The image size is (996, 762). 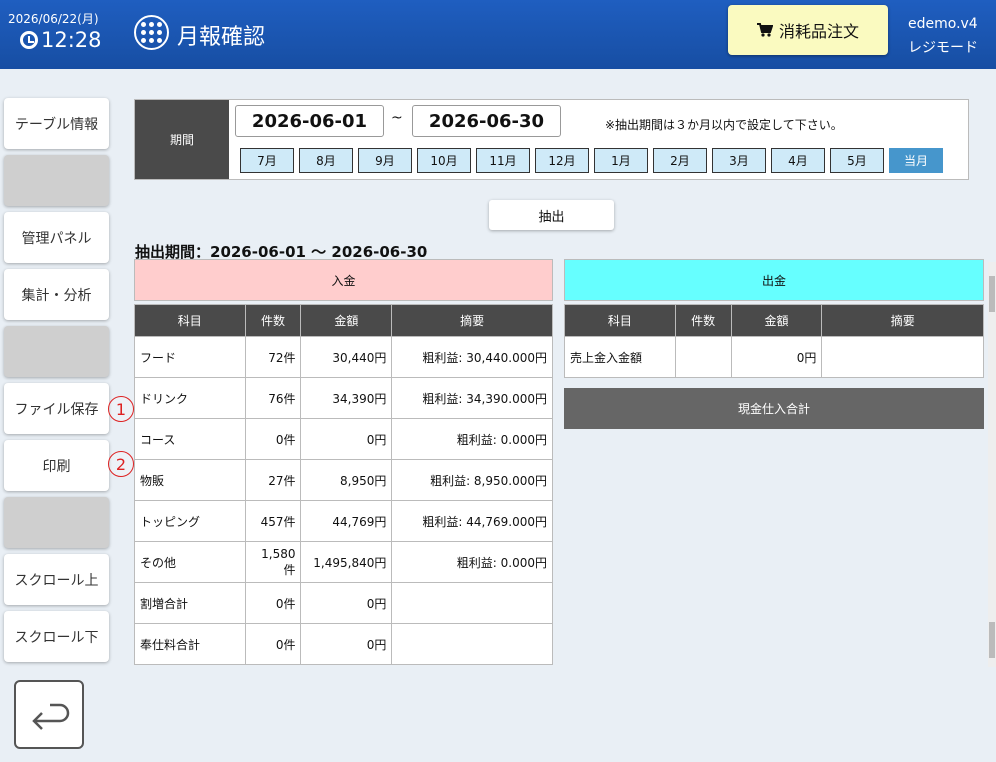 What do you see at coordinates (343, 480) in the screenshot?
I see `table-row: 物販 27件 8,950円 粗利益: 8,950.000円` at bounding box center [343, 480].